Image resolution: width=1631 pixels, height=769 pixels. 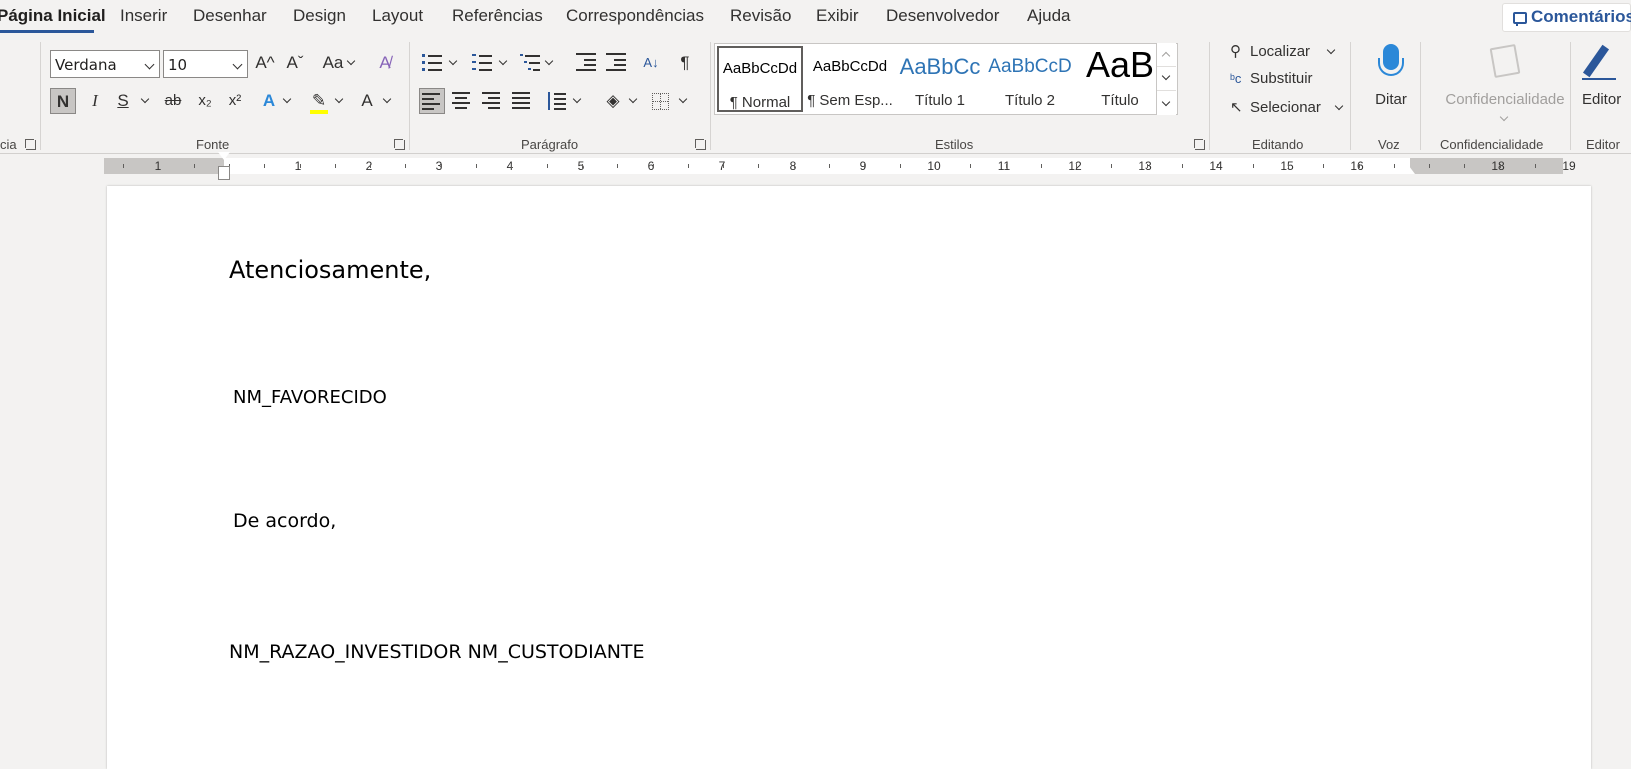 I want to click on align-right-icon, so click(x=493, y=101).